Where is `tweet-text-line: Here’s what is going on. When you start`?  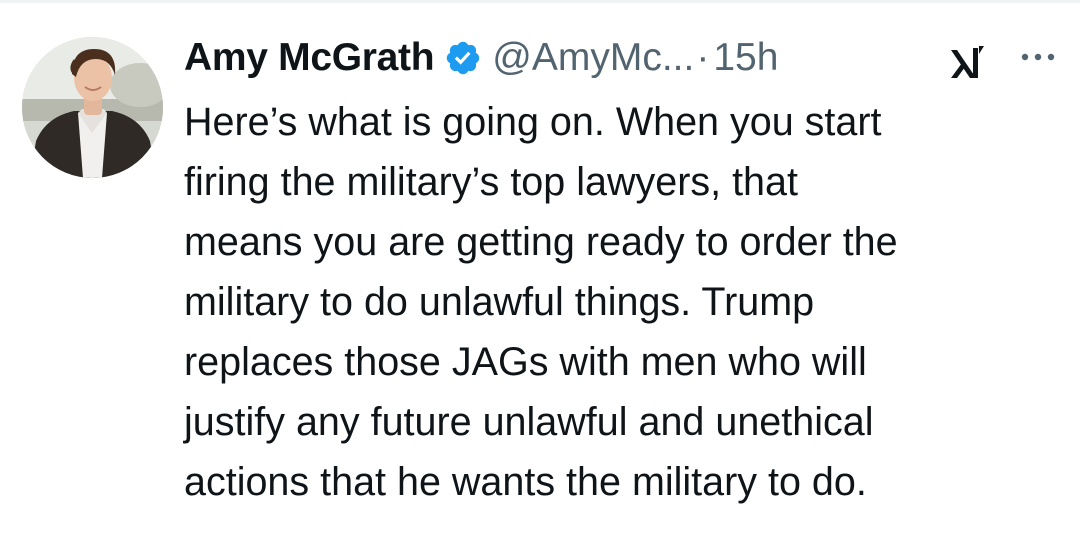 tweet-text-line: Here’s what is going on. When you start is located at coordinates (533, 122).